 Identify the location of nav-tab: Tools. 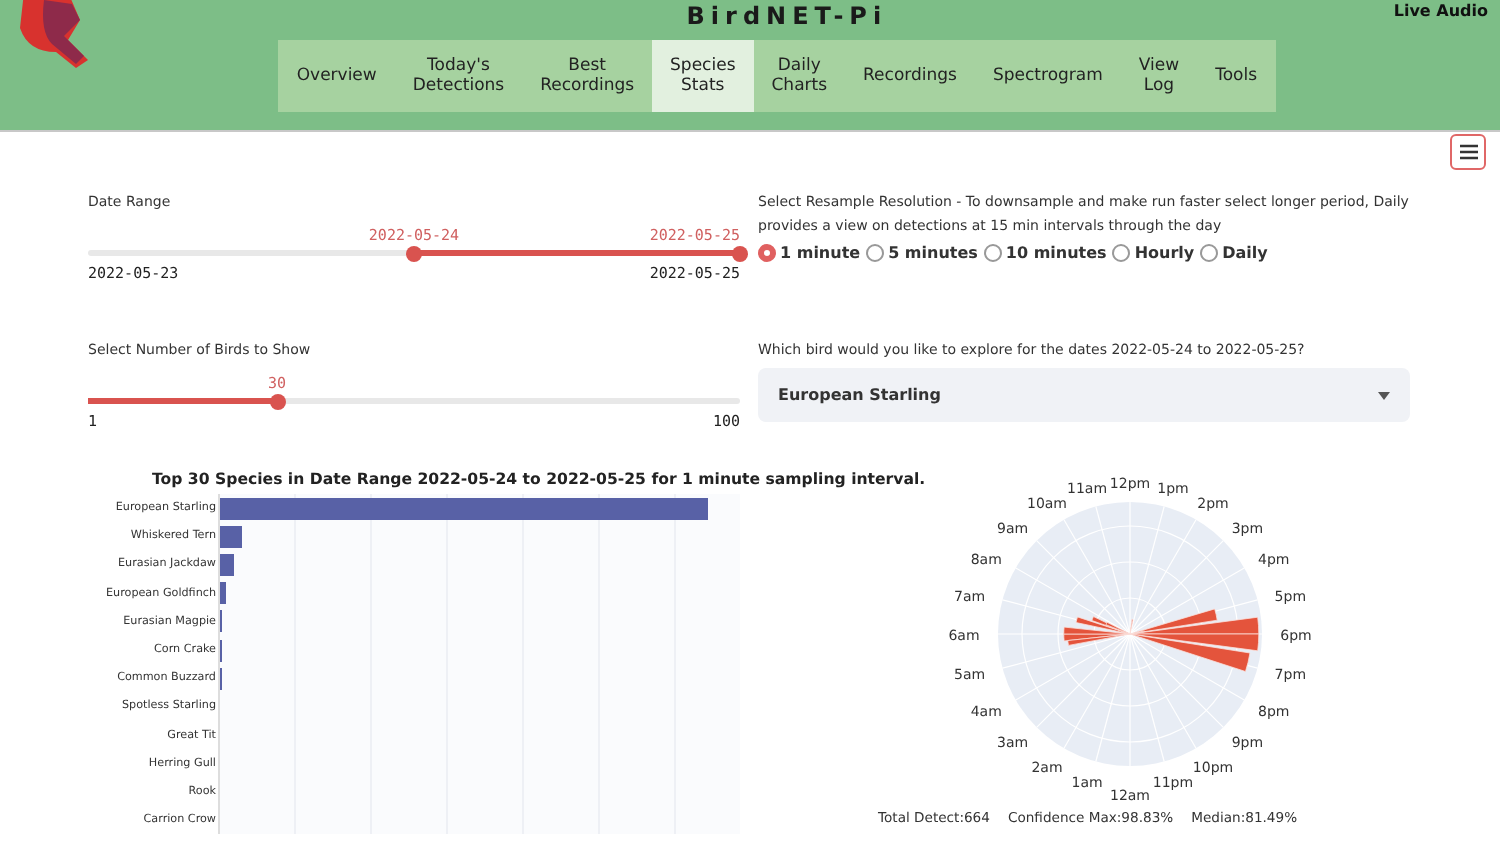
(1236, 76).